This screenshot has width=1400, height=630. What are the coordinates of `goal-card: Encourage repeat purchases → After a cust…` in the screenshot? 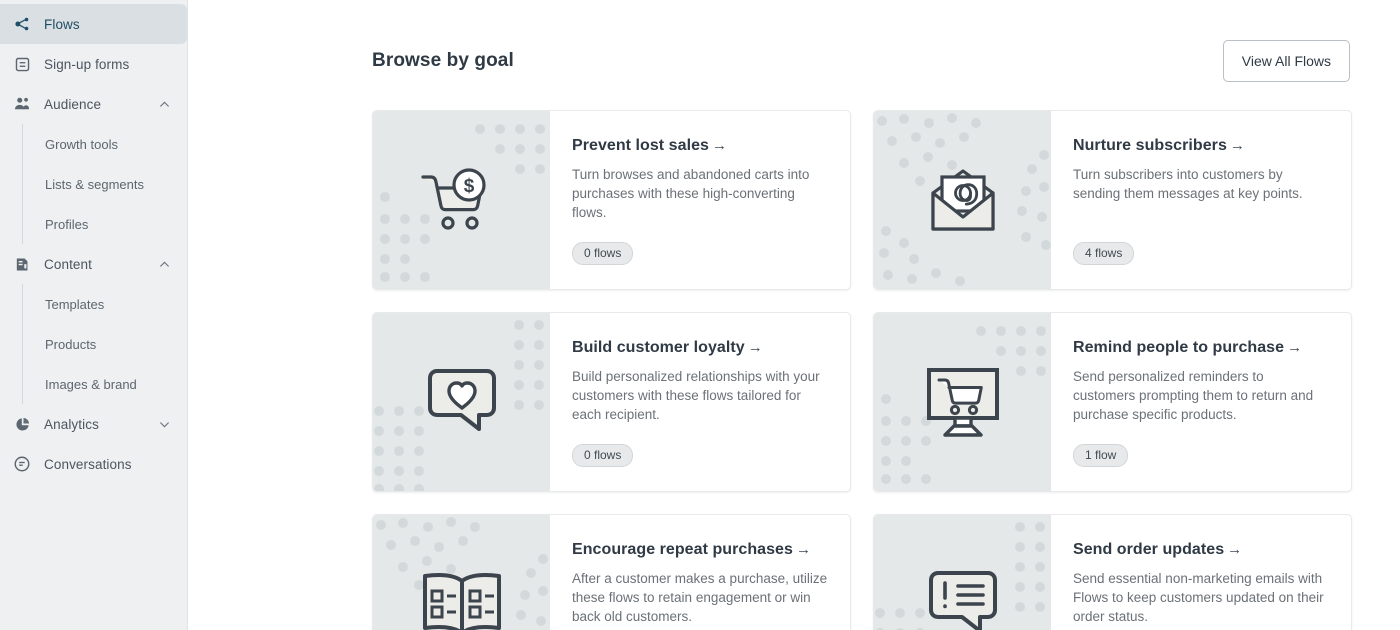 It's located at (611, 572).